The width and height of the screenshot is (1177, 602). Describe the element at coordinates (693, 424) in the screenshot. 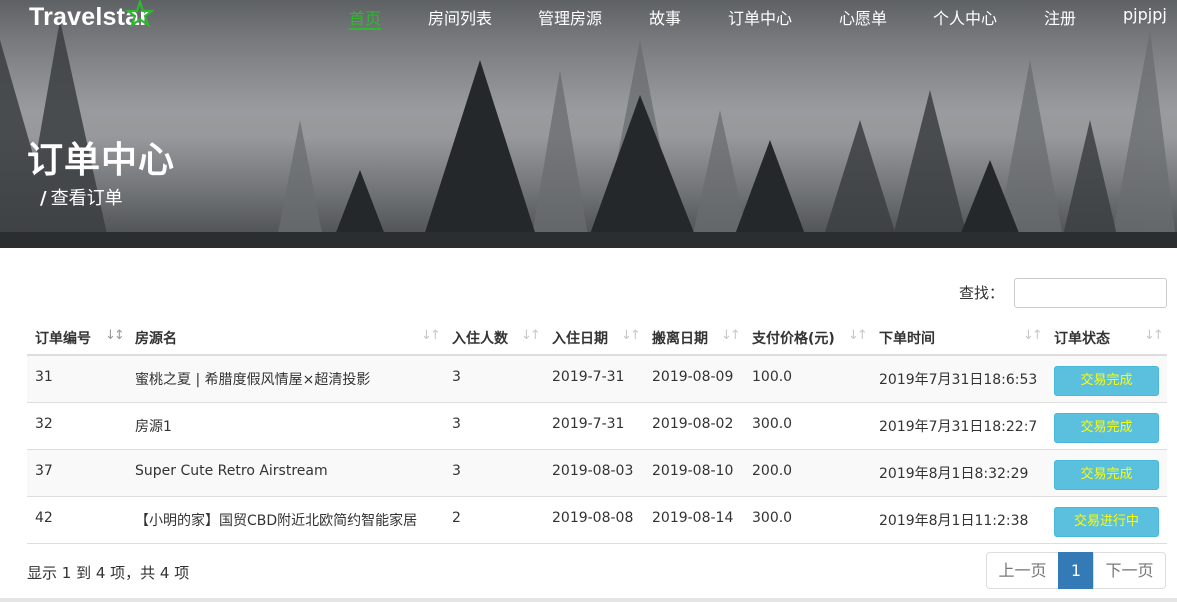

I see `cell-checkout: 2019-08-02` at that location.